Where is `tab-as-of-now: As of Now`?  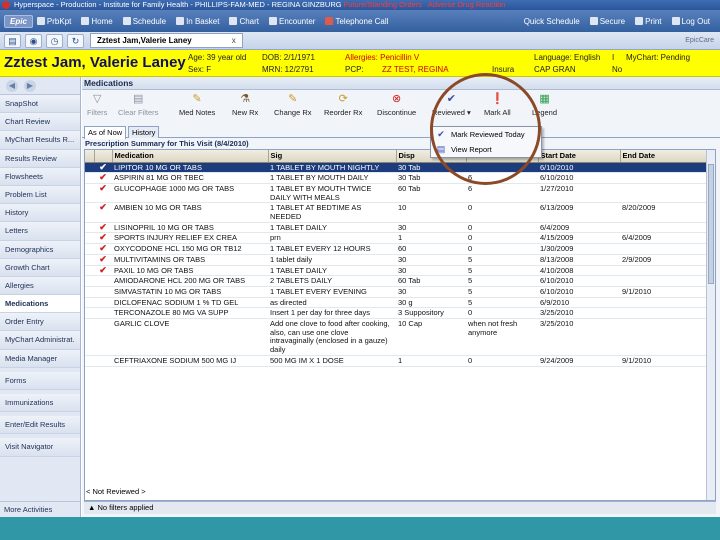
tab-as-of-now: As of Now is located at coordinates (105, 132).